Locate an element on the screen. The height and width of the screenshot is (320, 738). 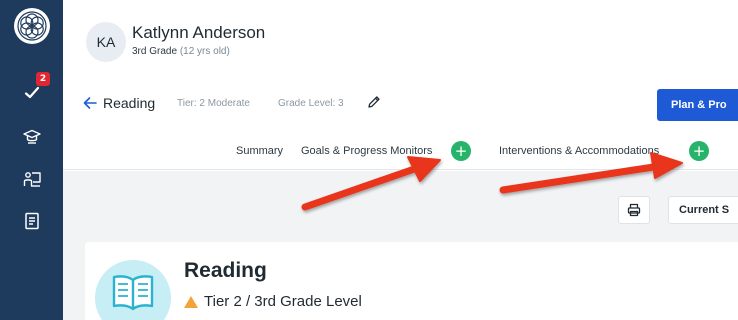
student-grade: 3rd Grade (12 yrs old) is located at coordinates (181, 51).